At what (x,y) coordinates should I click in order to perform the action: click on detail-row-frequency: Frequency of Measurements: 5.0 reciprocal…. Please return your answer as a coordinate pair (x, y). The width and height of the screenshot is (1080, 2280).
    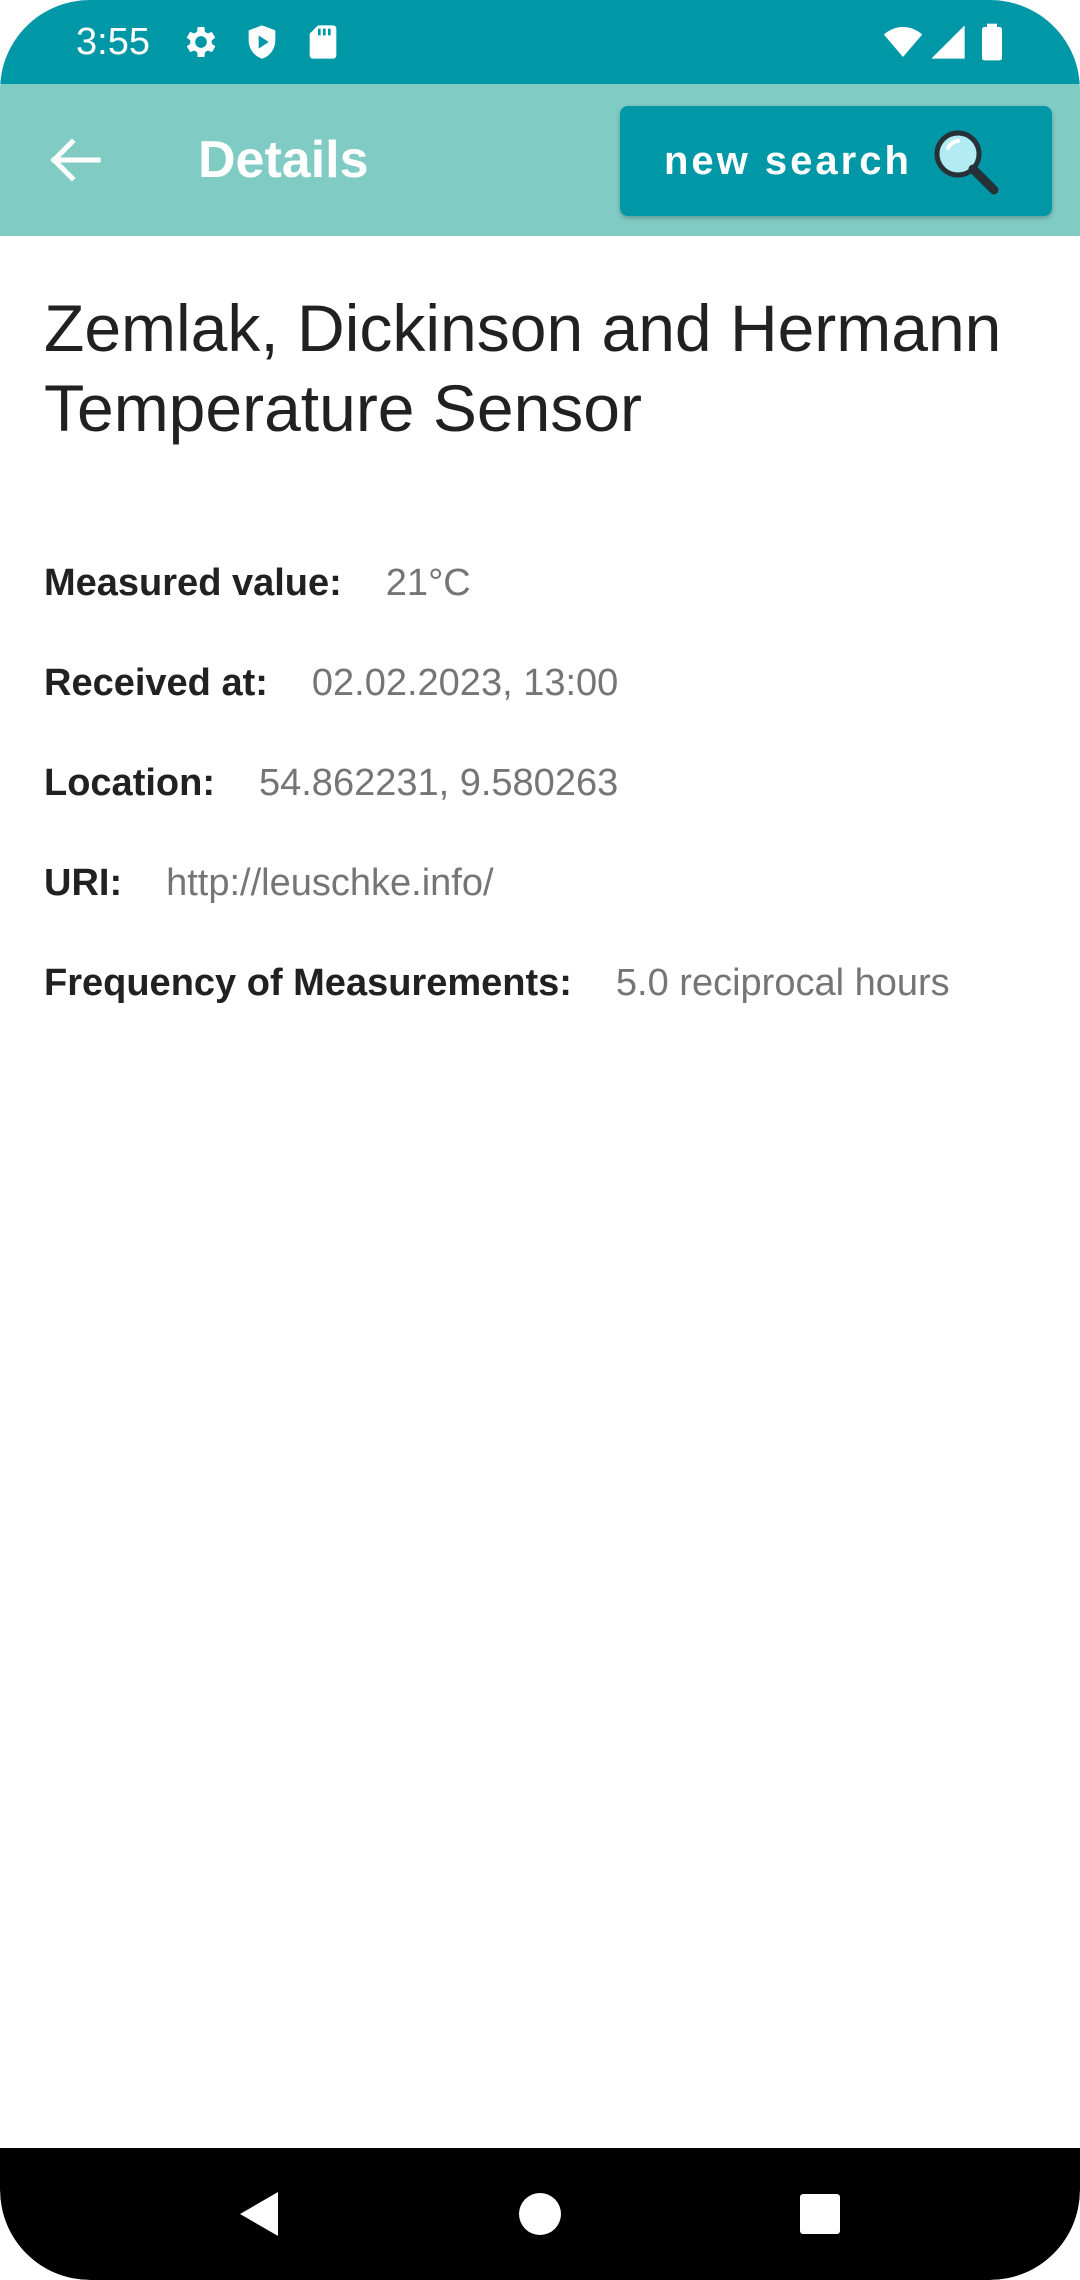
    Looking at the image, I should click on (497, 983).